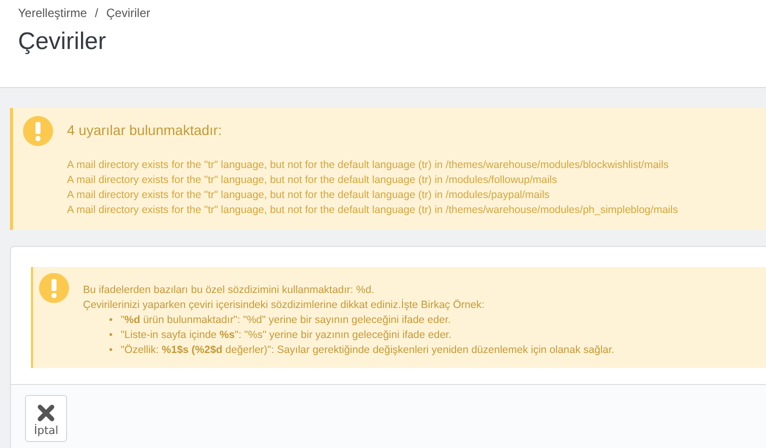 The height and width of the screenshot is (448, 766). Describe the element at coordinates (46, 413) in the screenshot. I see `close-icon` at that location.